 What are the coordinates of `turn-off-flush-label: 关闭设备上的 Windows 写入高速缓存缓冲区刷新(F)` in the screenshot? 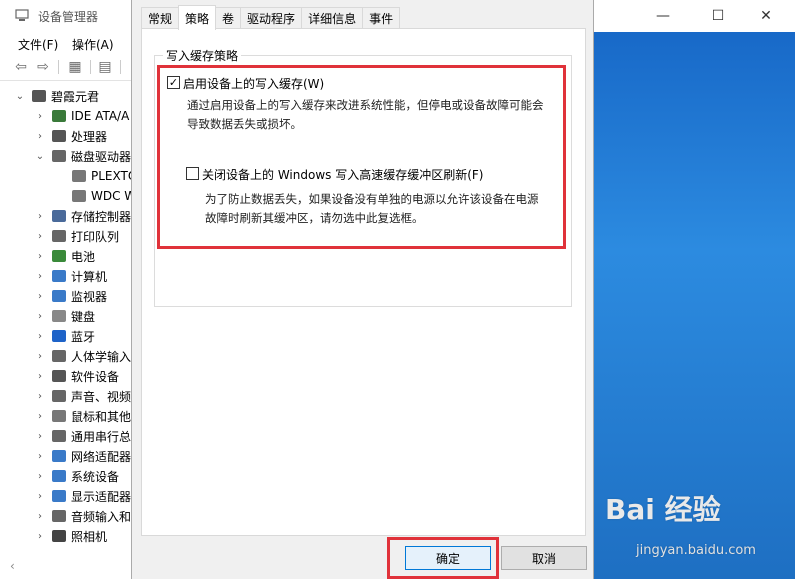 It's located at (342, 174).